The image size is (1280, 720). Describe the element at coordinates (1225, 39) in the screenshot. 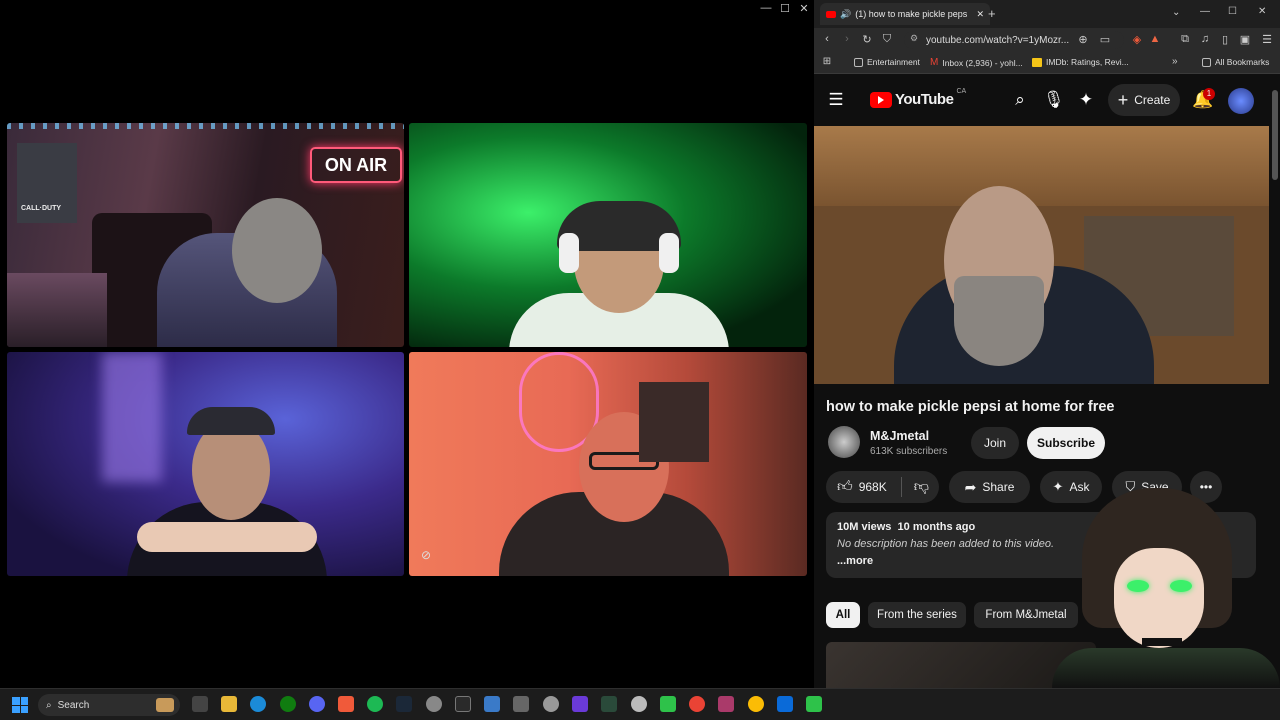

I see `sidebar-icon: ▯` at that location.